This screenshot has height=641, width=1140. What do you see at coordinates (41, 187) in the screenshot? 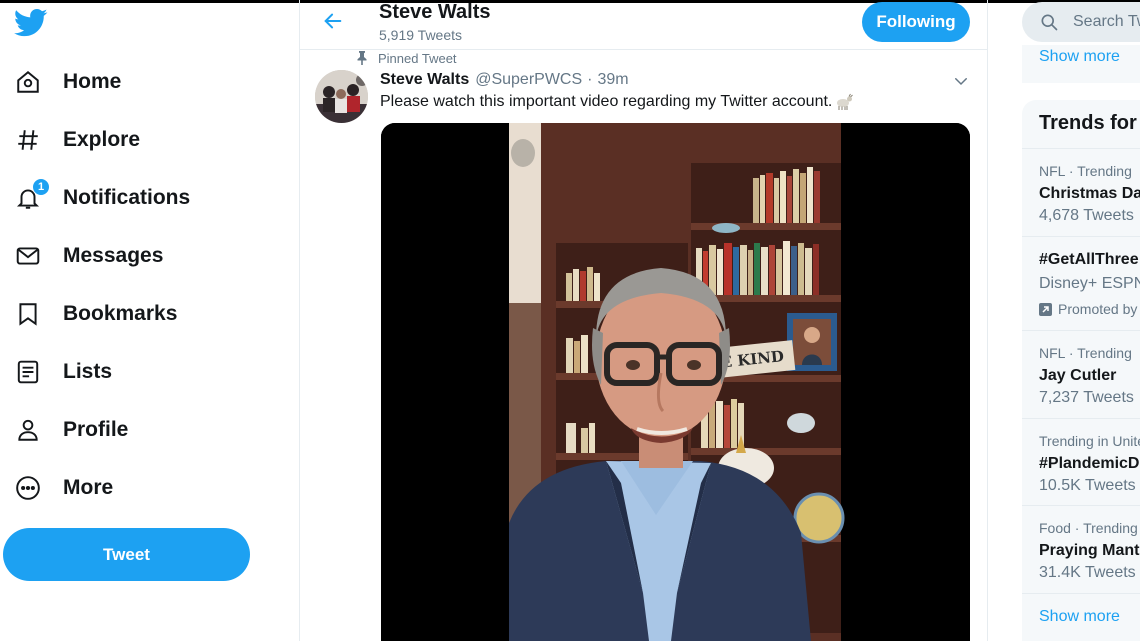
I see `notification-badge: 1` at bounding box center [41, 187].